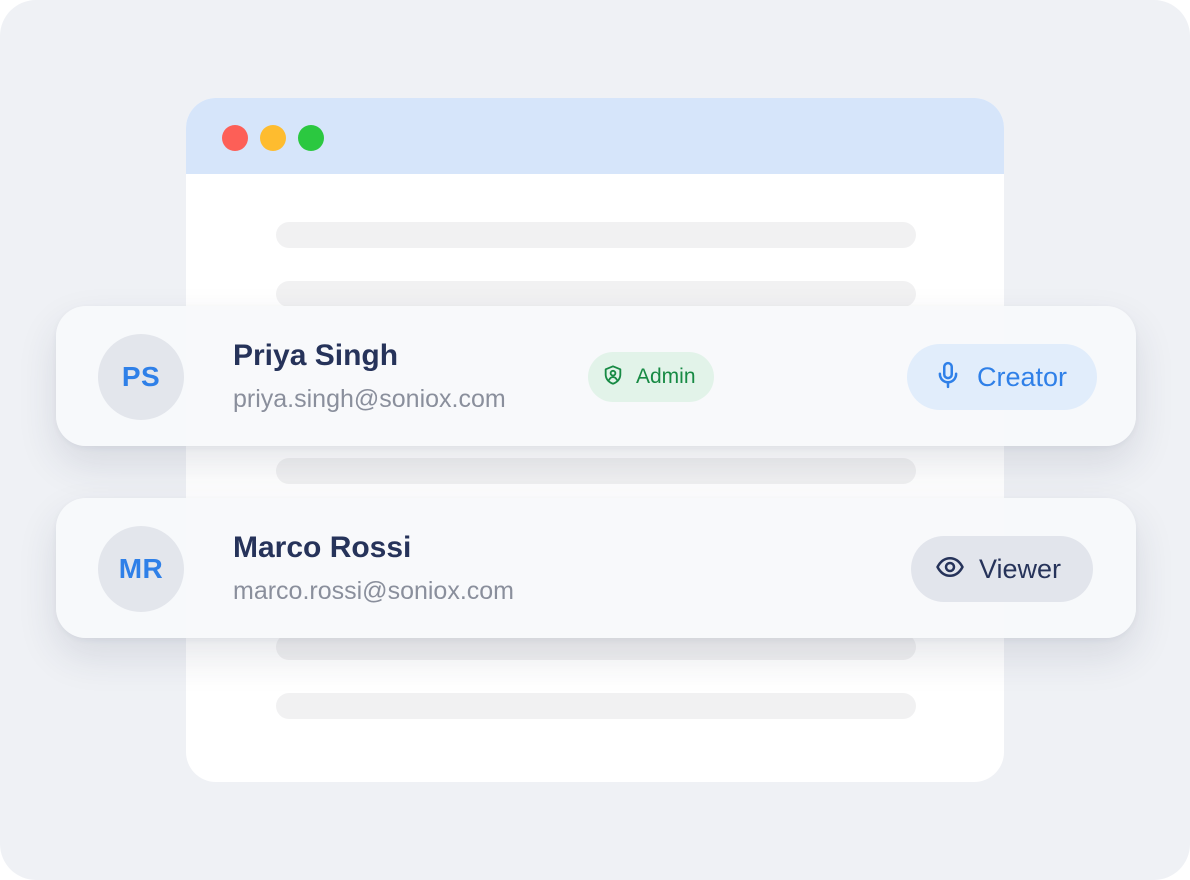 The width and height of the screenshot is (1190, 880). What do you see at coordinates (950, 569) in the screenshot?
I see `eye-icon` at bounding box center [950, 569].